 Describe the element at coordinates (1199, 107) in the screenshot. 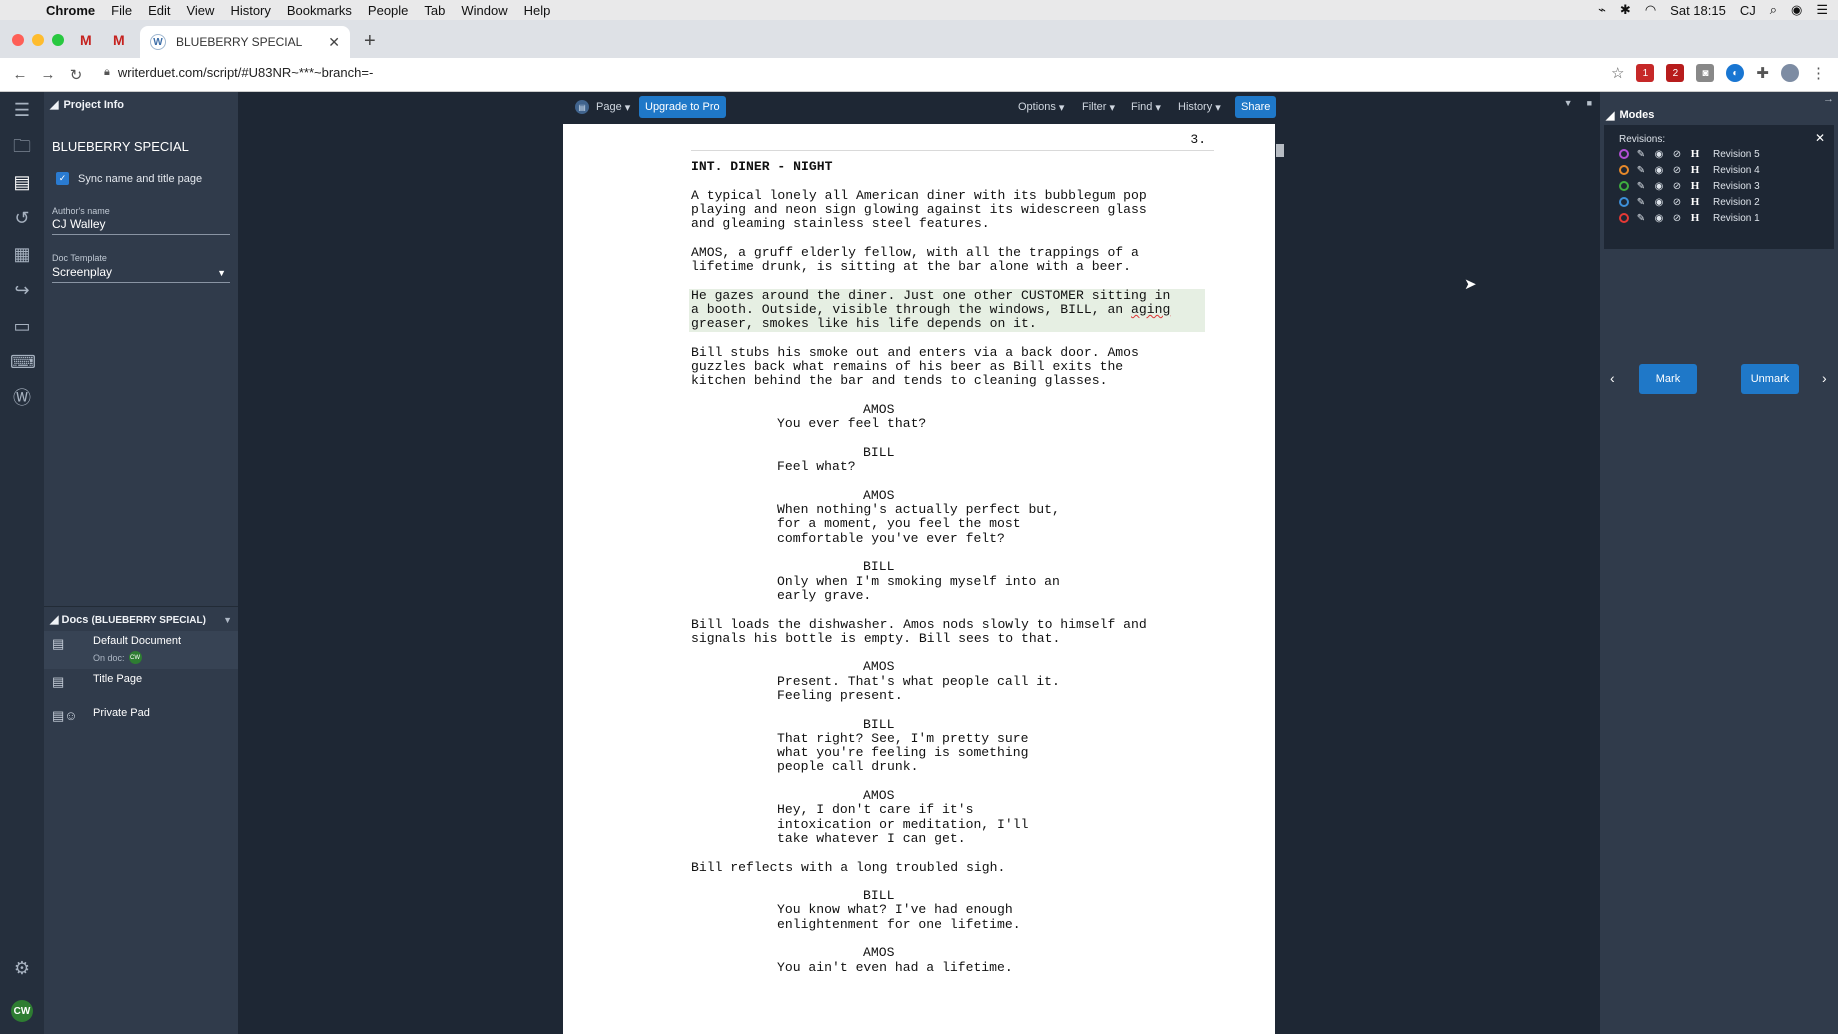

I see `history-menu: History ▾` at that location.